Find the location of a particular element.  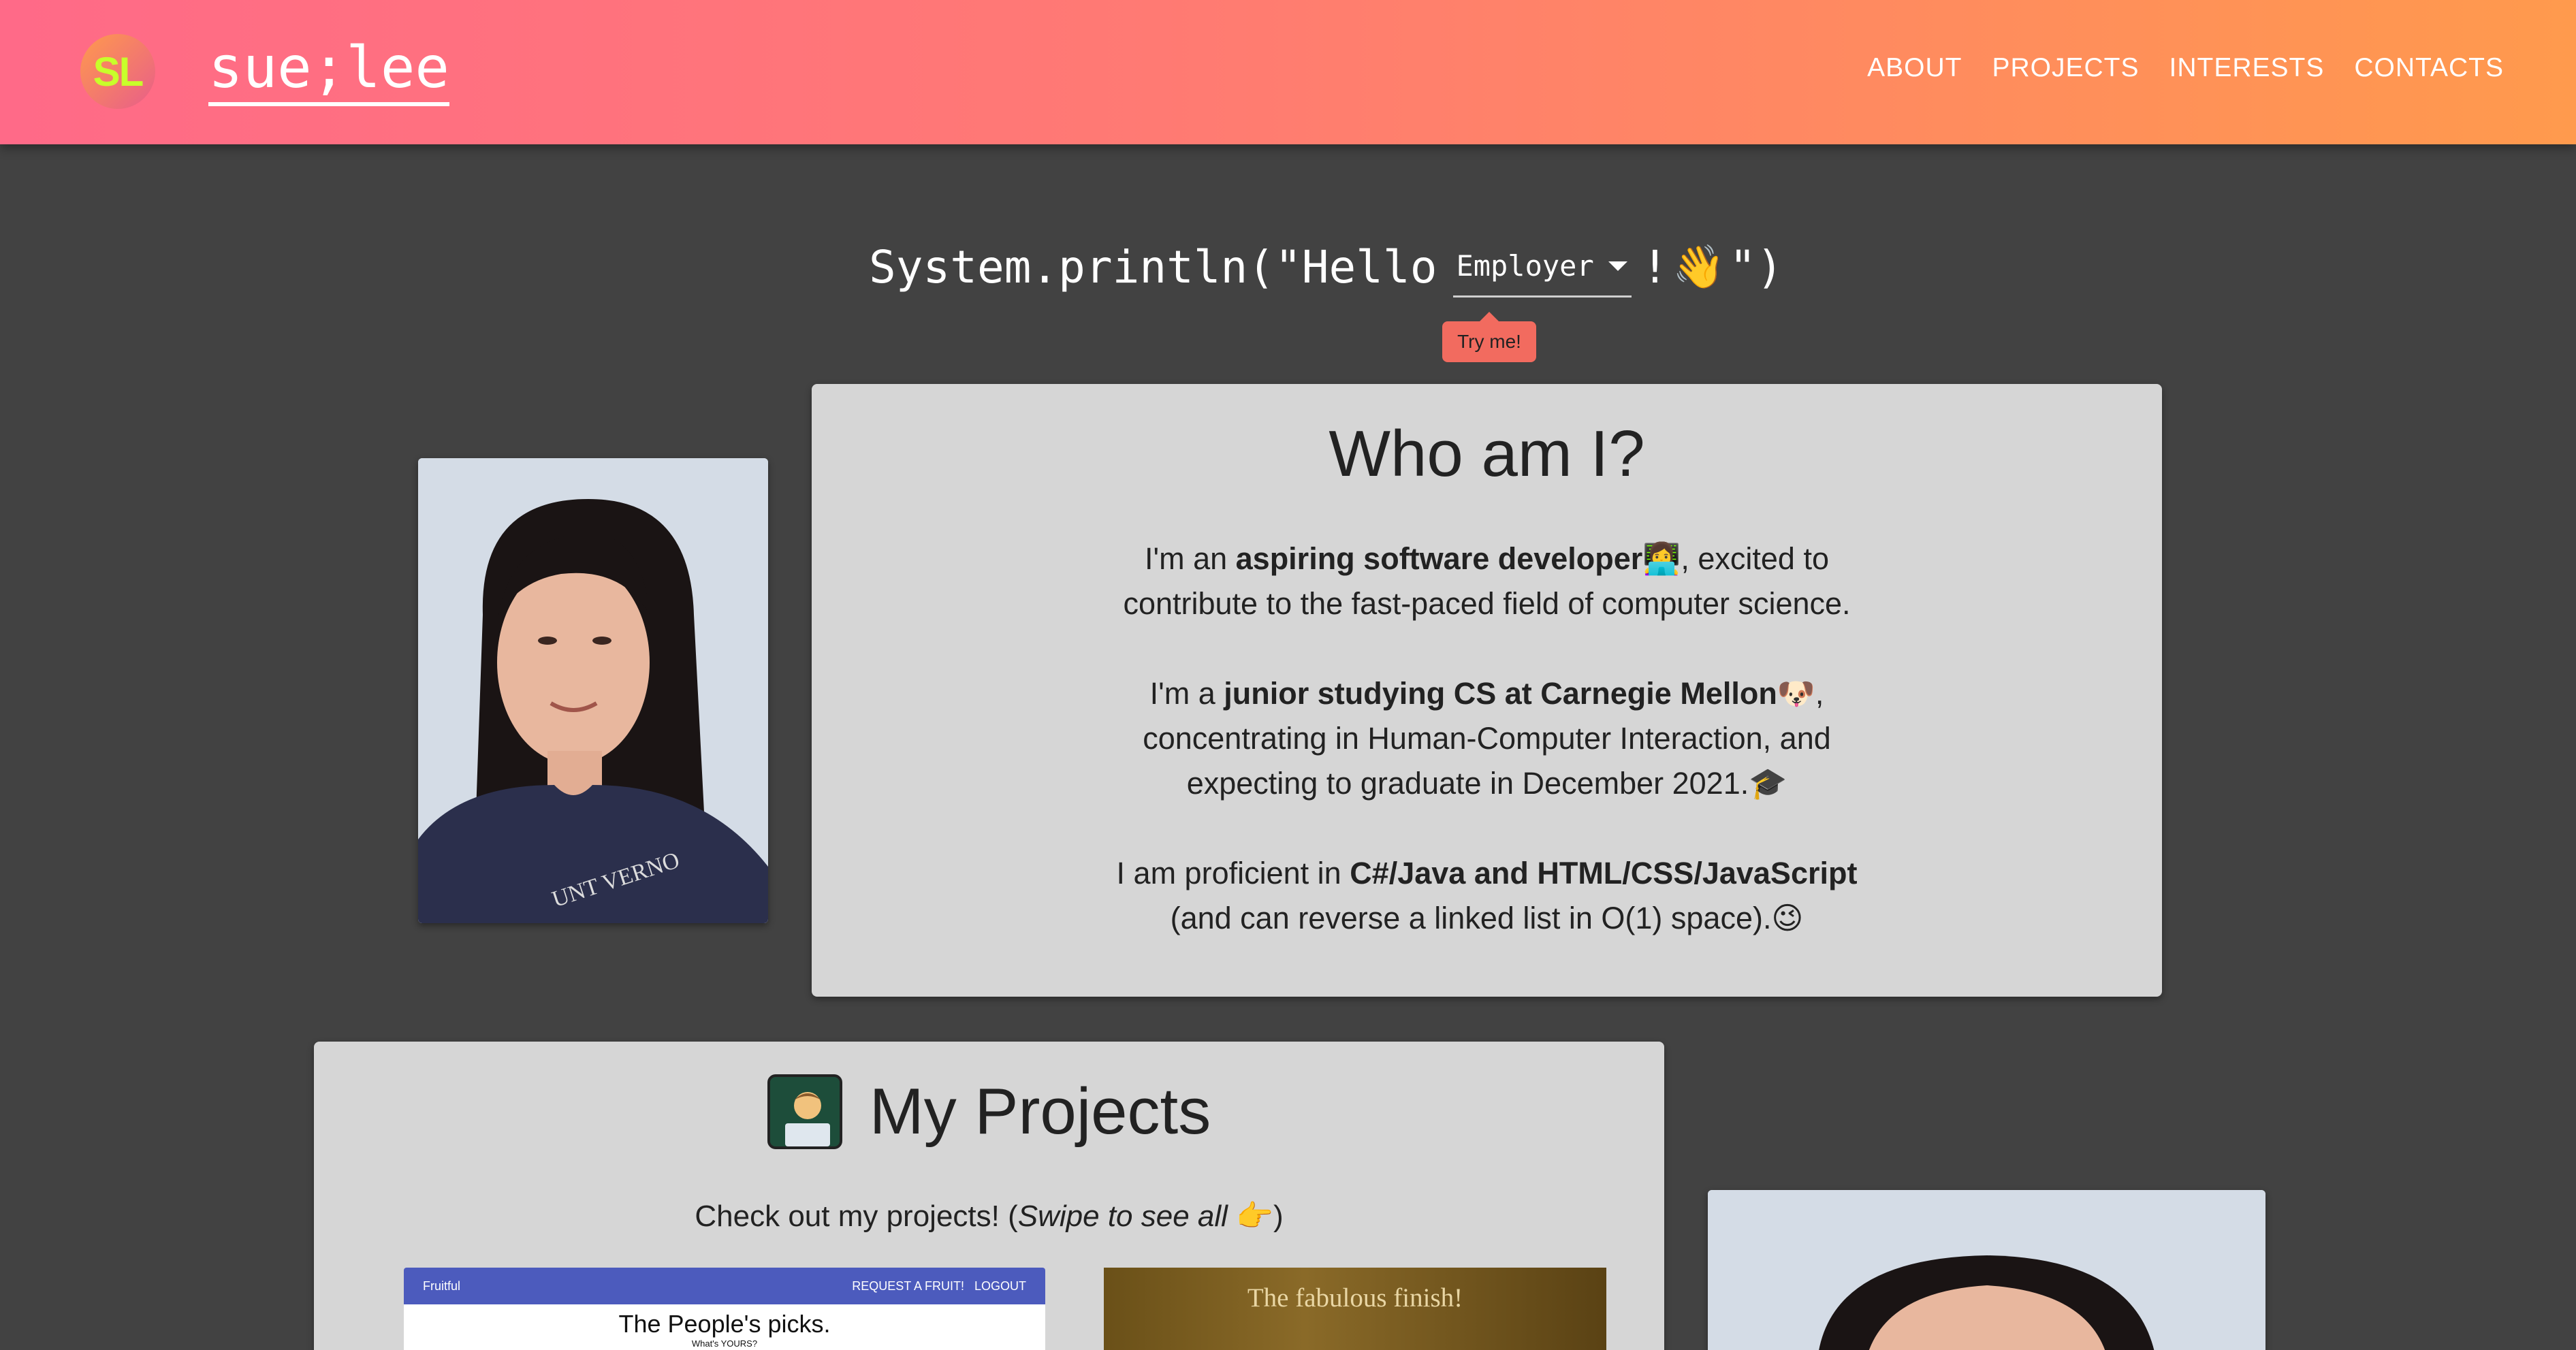

secondary-photo is located at coordinates (1986, 1270).